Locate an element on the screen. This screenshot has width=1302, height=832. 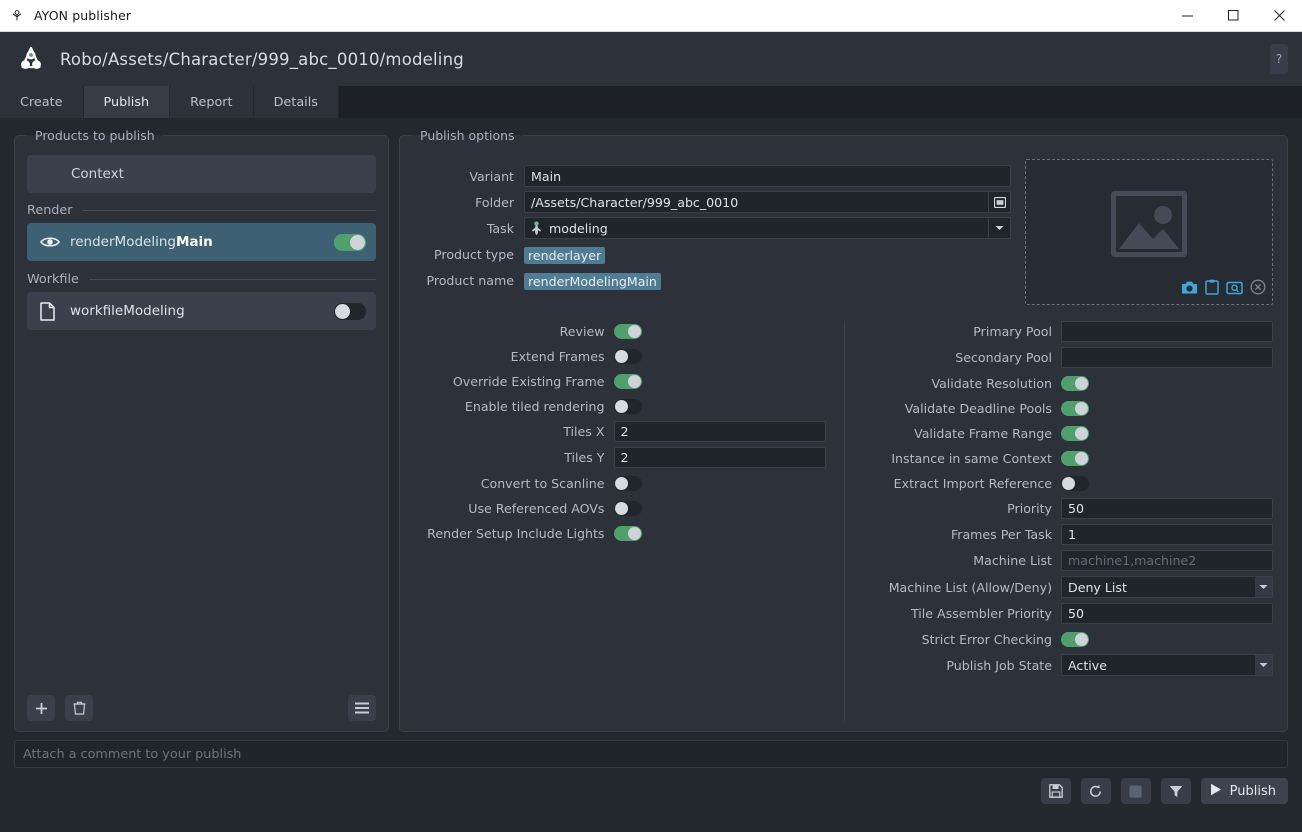
attribute-row-use-referenced-aovs: Use Referenced AOVs is located at coordinates (620, 508).